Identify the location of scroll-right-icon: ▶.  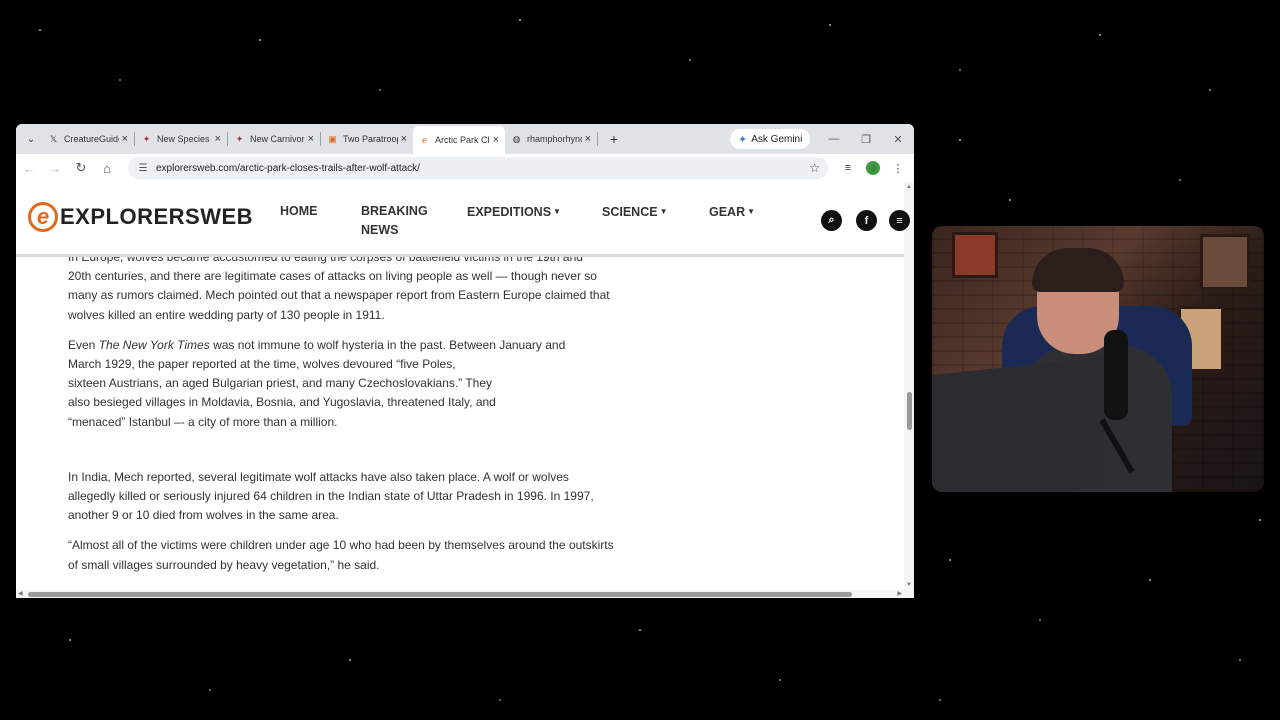
(899, 593).